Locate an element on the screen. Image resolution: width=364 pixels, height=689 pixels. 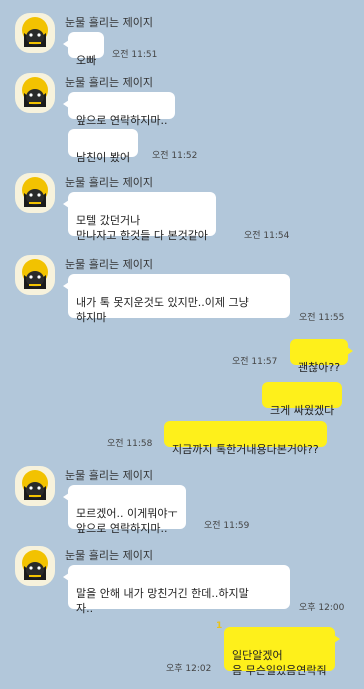
message-bubble-incoming: 말을 안해 내가 망친거긴 한데..하지말 자.. is located at coordinates (176, 590).